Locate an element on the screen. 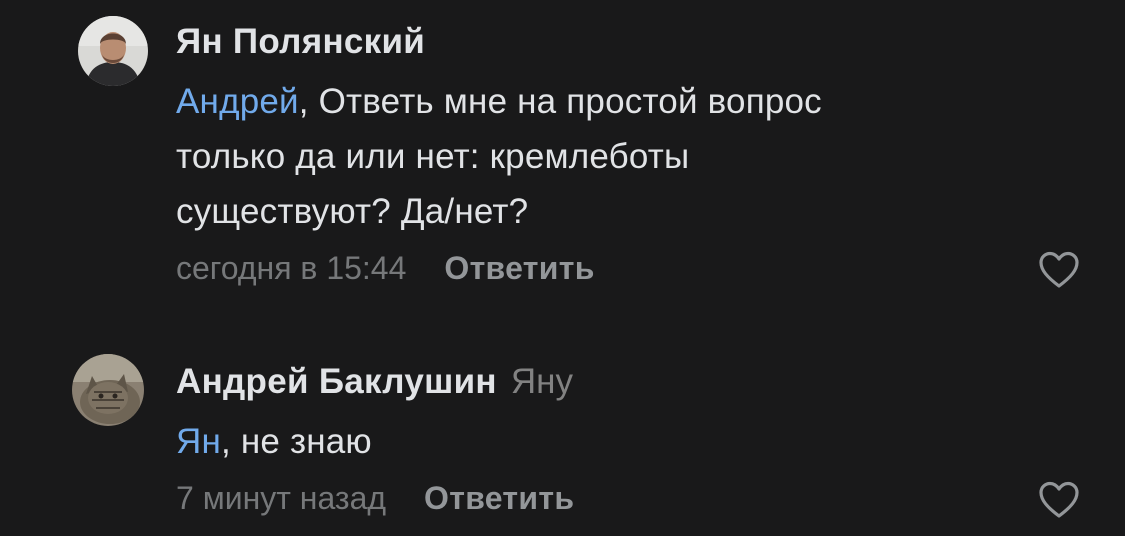 The width and height of the screenshot is (1125, 536). mention-link: Ян is located at coordinates (198, 441).